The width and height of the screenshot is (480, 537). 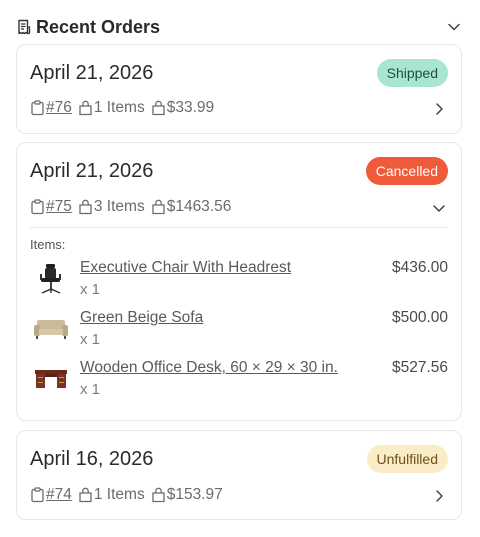 I want to click on order-meta: #75 3 Items $1463.56, so click(x=133, y=207).